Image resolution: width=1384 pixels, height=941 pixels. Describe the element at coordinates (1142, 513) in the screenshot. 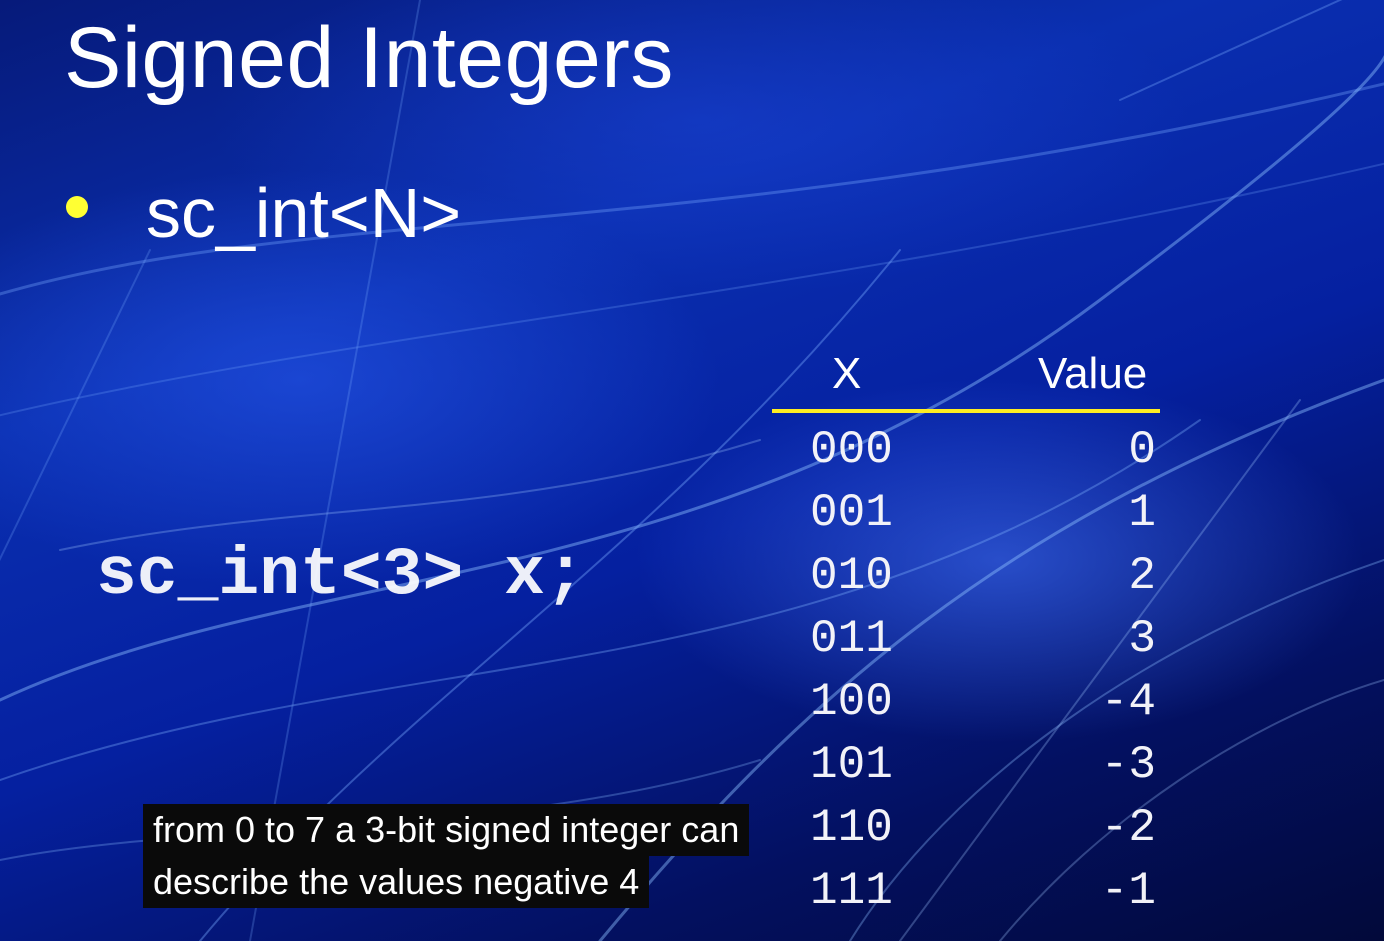

I see `table-cell-value: 1` at that location.